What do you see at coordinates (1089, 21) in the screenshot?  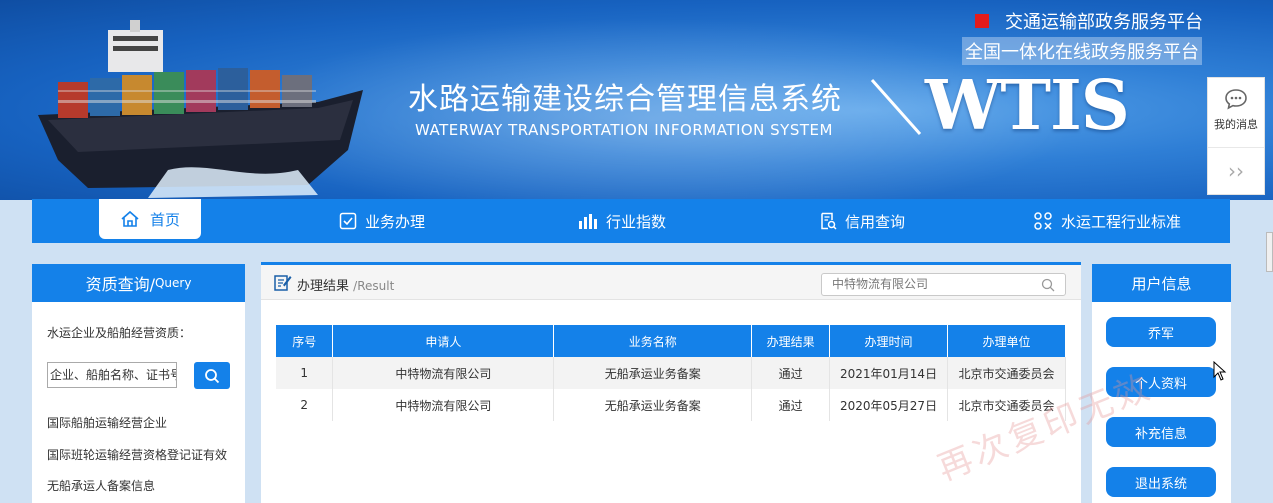 I see `mot-portal-link: 交通运输部政务服务平台` at bounding box center [1089, 21].